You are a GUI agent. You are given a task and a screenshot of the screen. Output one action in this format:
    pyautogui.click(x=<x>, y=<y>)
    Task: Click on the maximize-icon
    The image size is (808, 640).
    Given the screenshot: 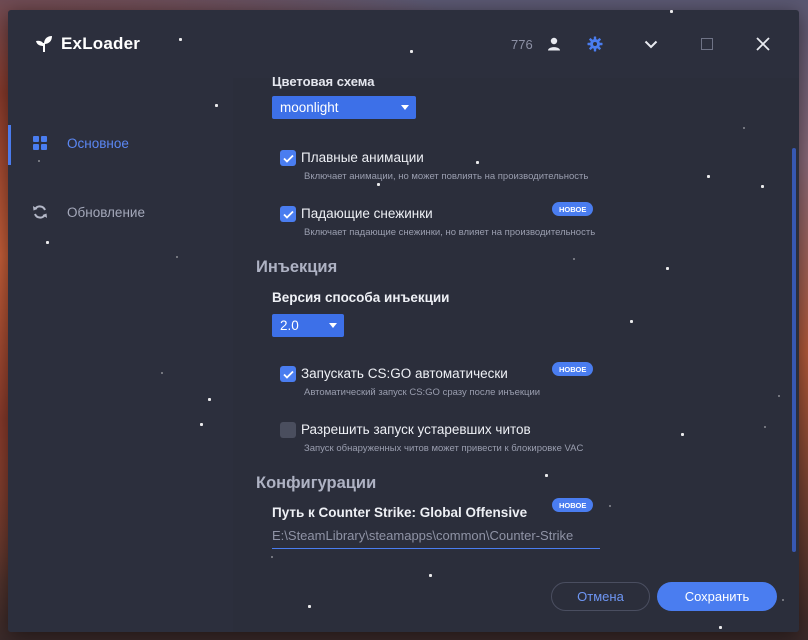 What is the action you would take?
    pyautogui.click(x=707, y=44)
    